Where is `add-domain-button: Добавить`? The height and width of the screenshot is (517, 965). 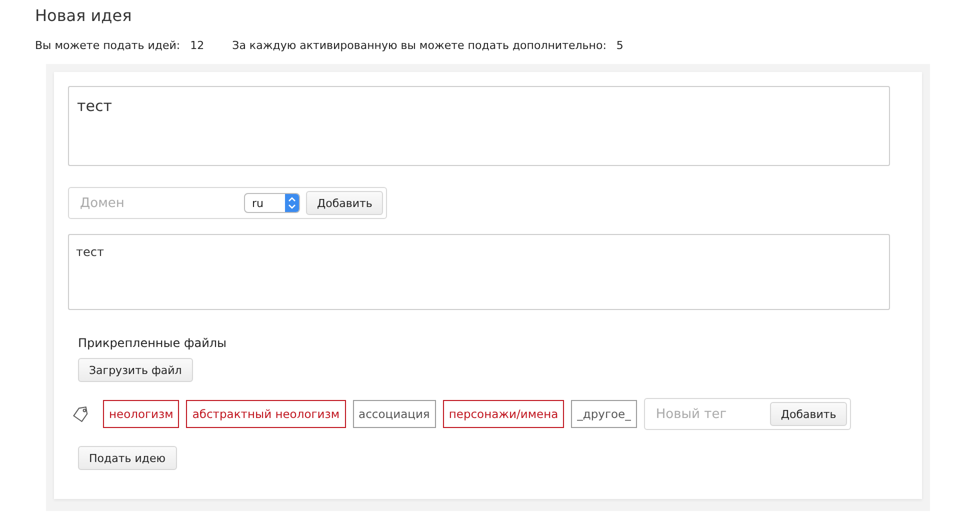 add-domain-button: Добавить is located at coordinates (345, 203).